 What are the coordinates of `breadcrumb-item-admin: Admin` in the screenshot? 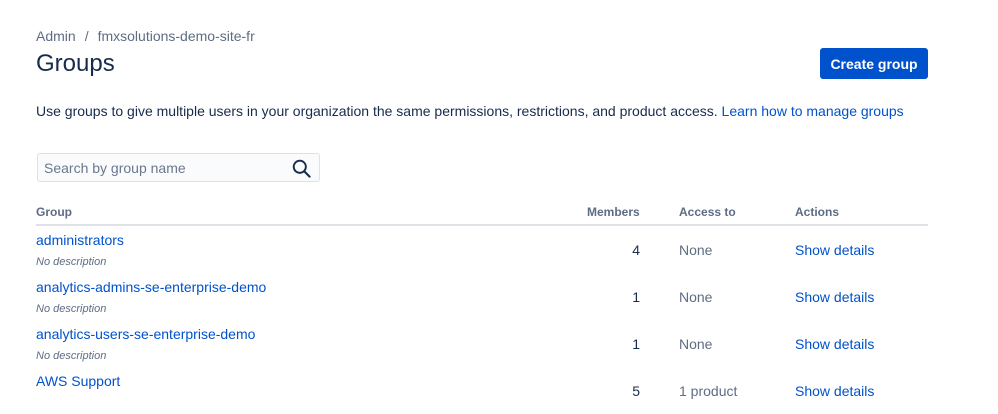 It's located at (56, 36).